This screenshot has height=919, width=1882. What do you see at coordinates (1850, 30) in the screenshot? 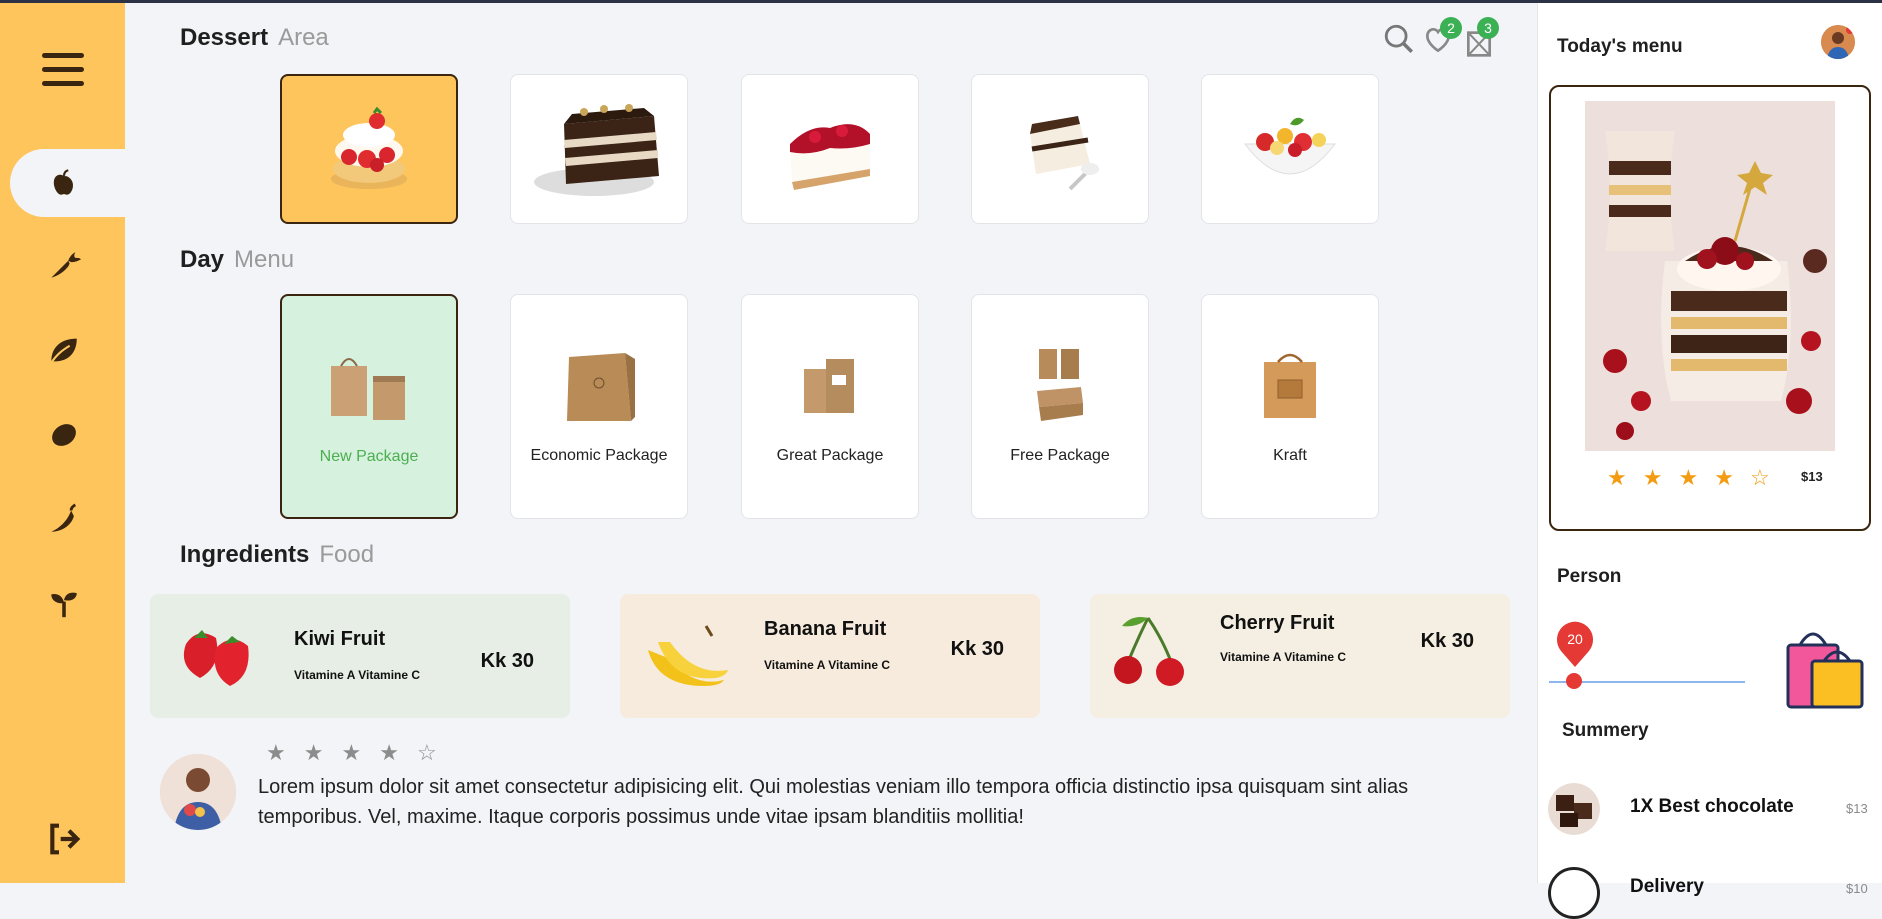
I see `notification-dot` at bounding box center [1850, 30].